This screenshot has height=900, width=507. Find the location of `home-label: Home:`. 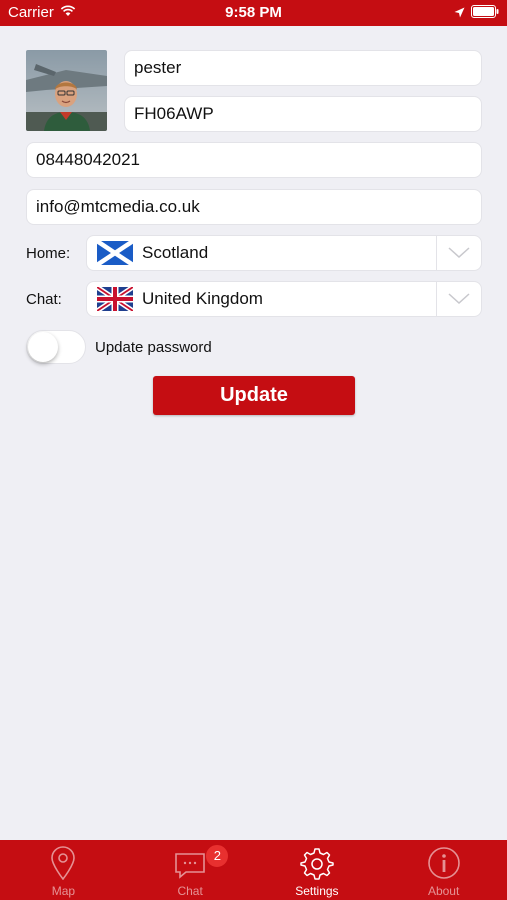

home-label: Home: is located at coordinates (48, 253).